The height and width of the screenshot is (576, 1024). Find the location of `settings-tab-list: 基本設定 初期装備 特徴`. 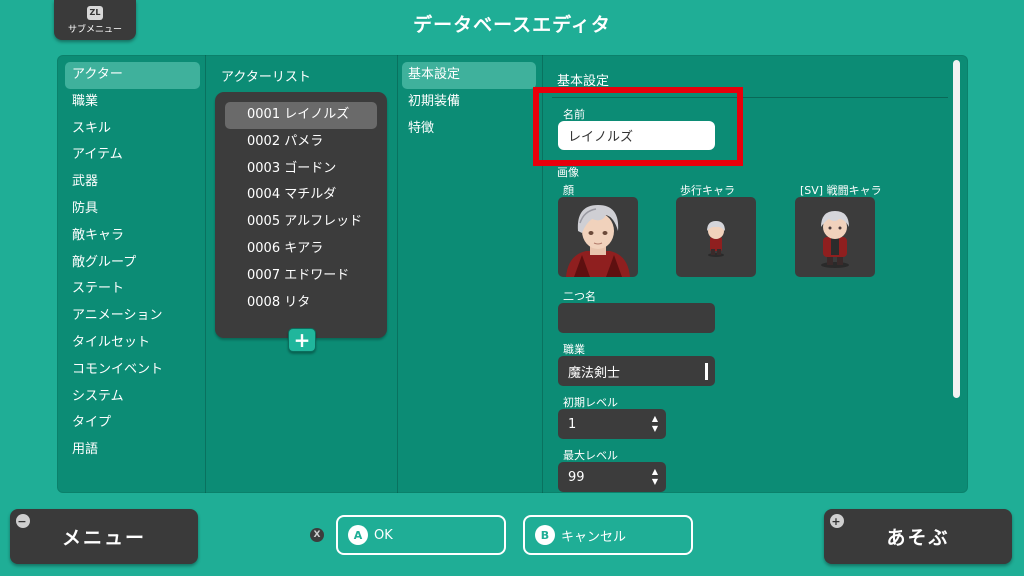

settings-tab-list: 基本設定 初期装備 特徴 is located at coordinates (469, 102).